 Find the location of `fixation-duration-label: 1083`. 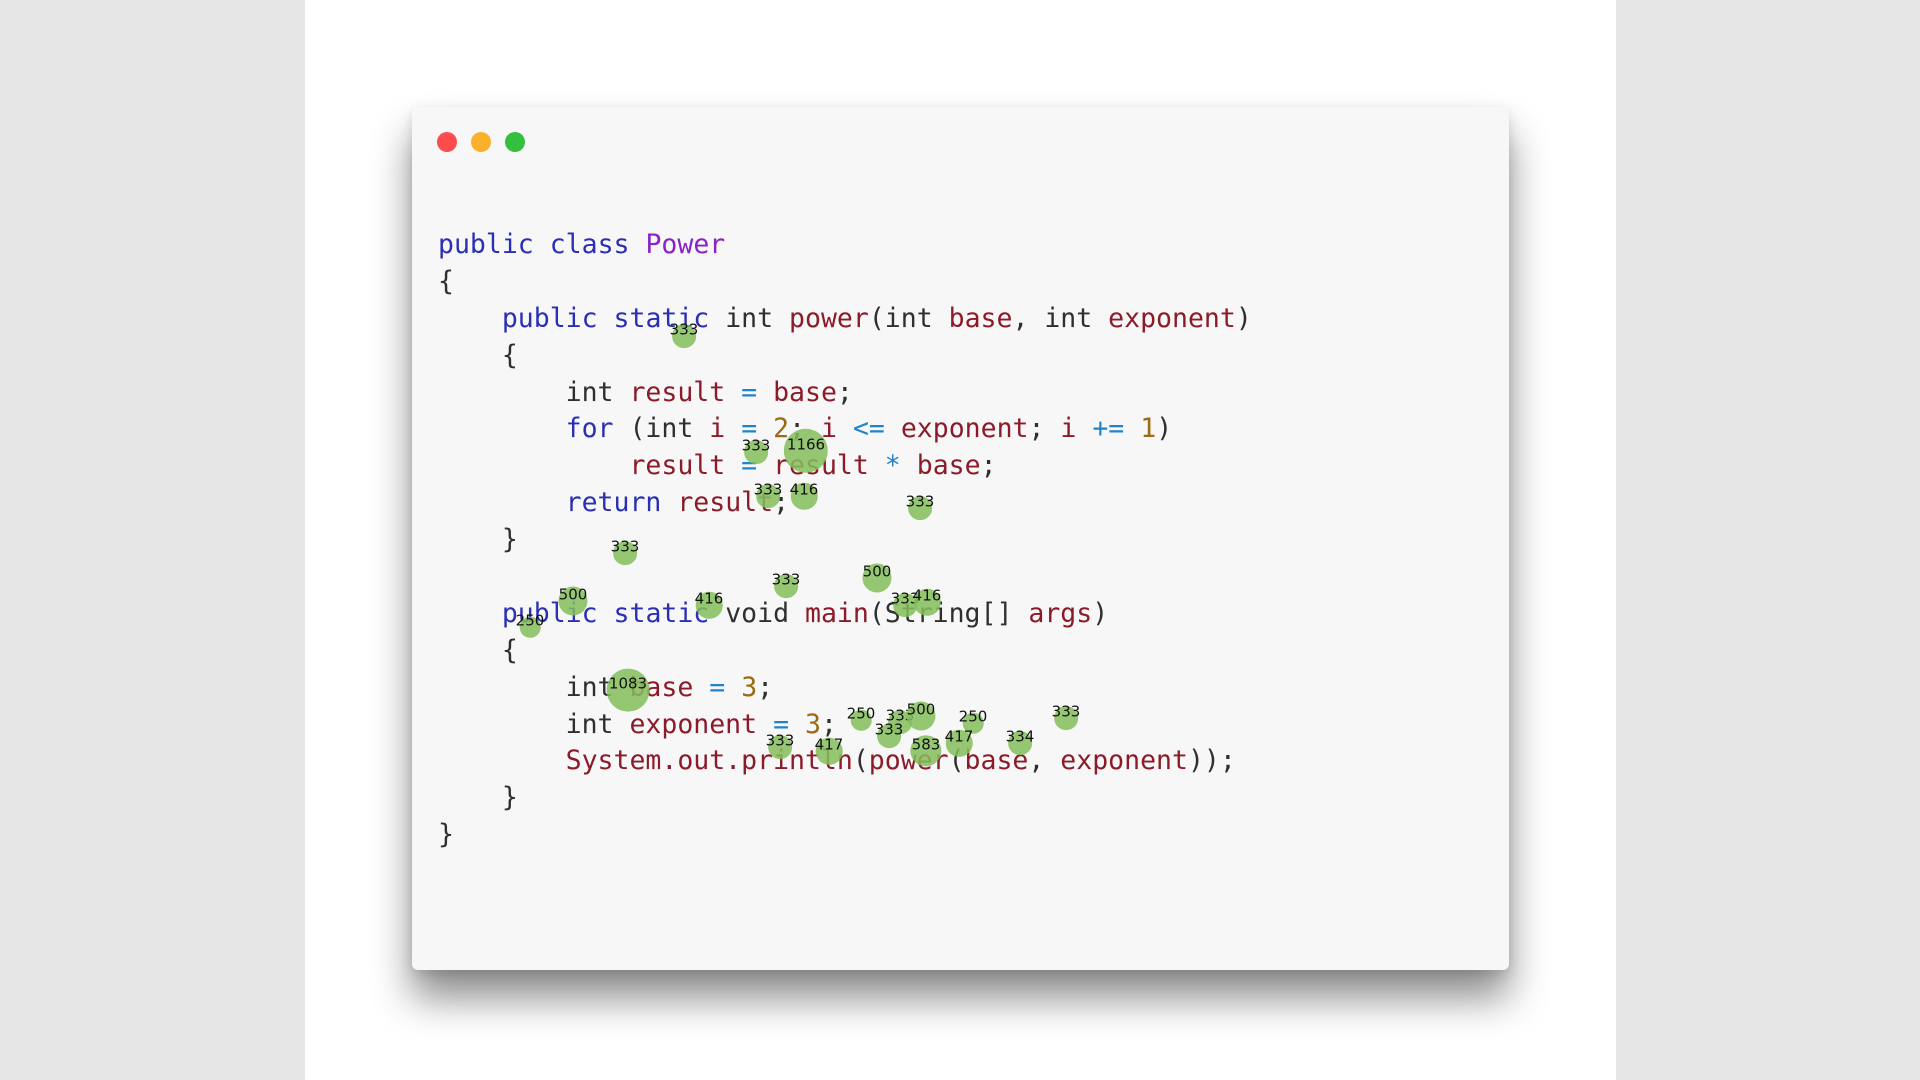

fixation-duration-label: 1083 is located at coordinates (628, 683).